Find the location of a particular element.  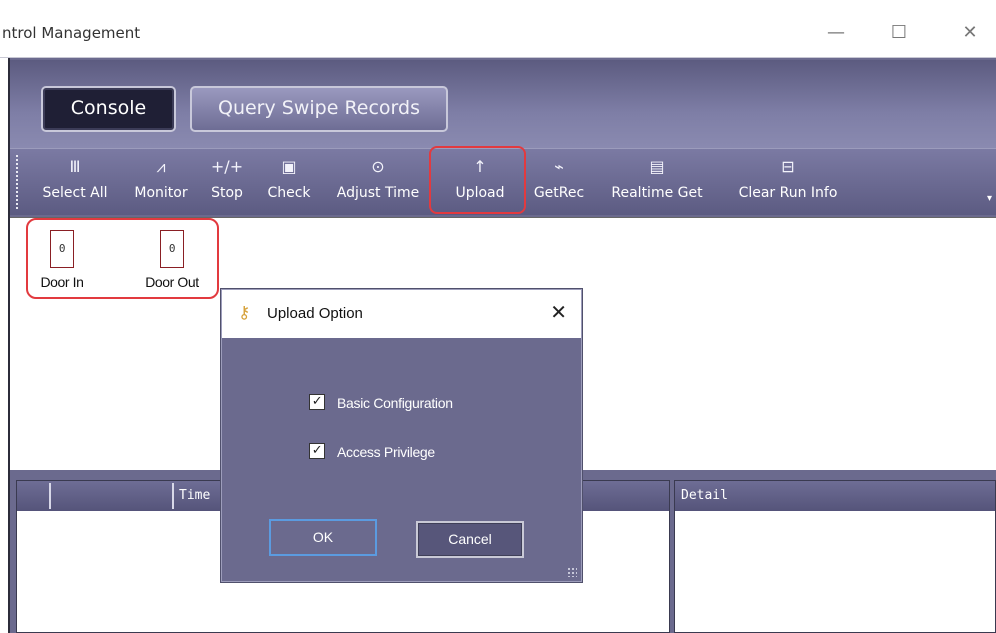

close-button: ✕ is located at coordinates (970, 33).